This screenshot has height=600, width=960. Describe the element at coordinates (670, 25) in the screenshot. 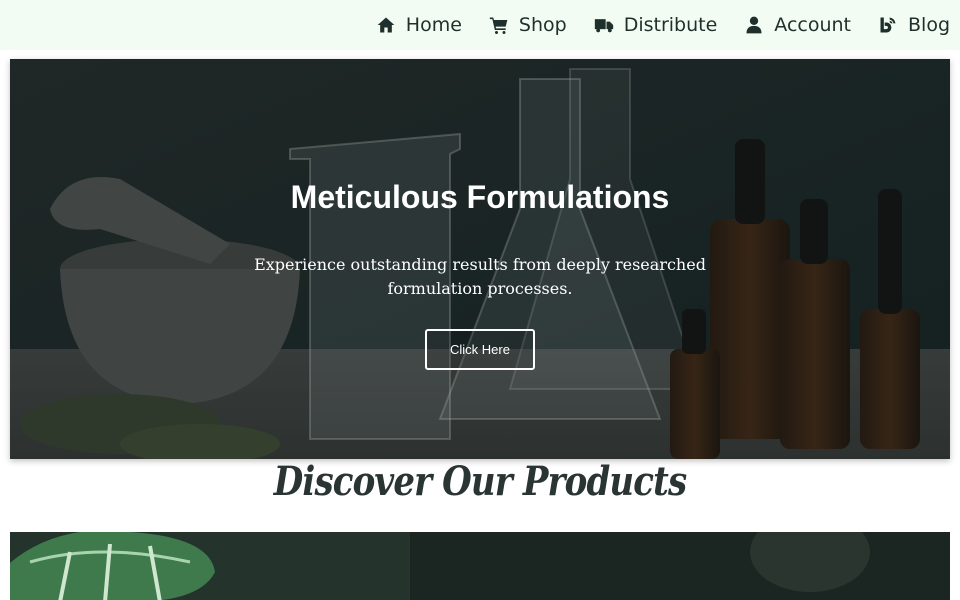

I see `nav-label-distribute: Distribute` at that location.